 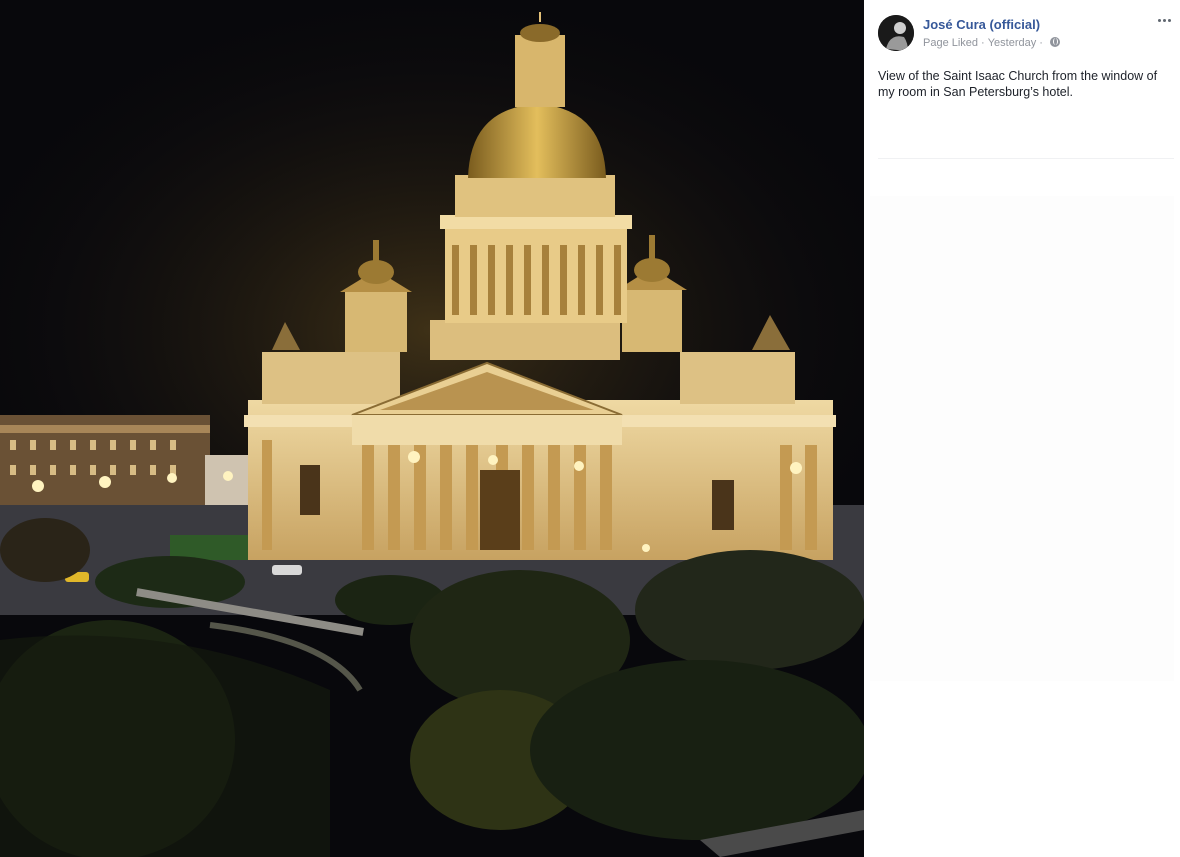 What do you see at coordinates (981, 24) in the screenshot?
I see `author-name: José Cura (official)` at bounding box center [981, 24].